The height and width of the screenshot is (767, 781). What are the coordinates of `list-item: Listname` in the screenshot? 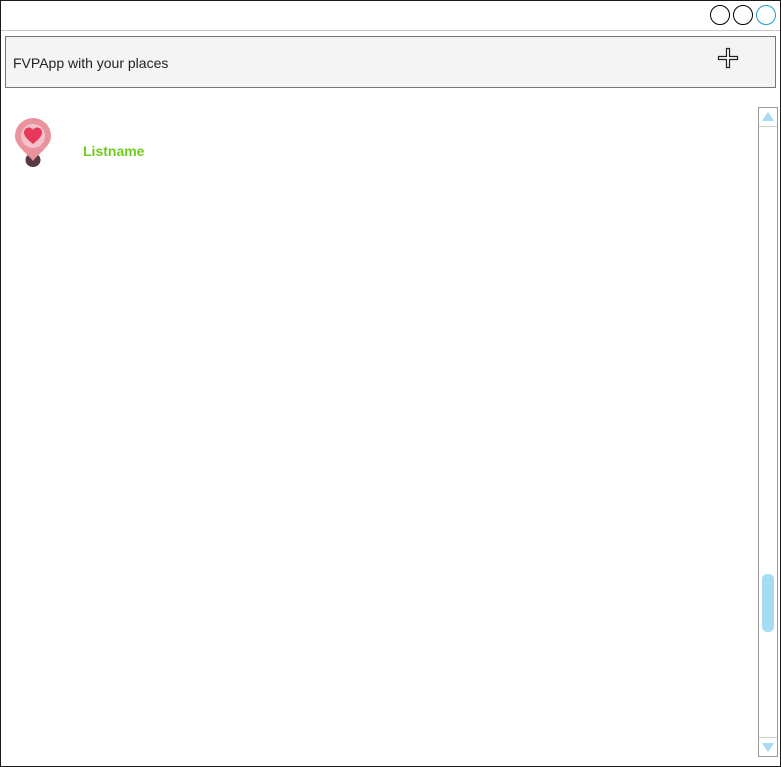 It's located at (375, 142).